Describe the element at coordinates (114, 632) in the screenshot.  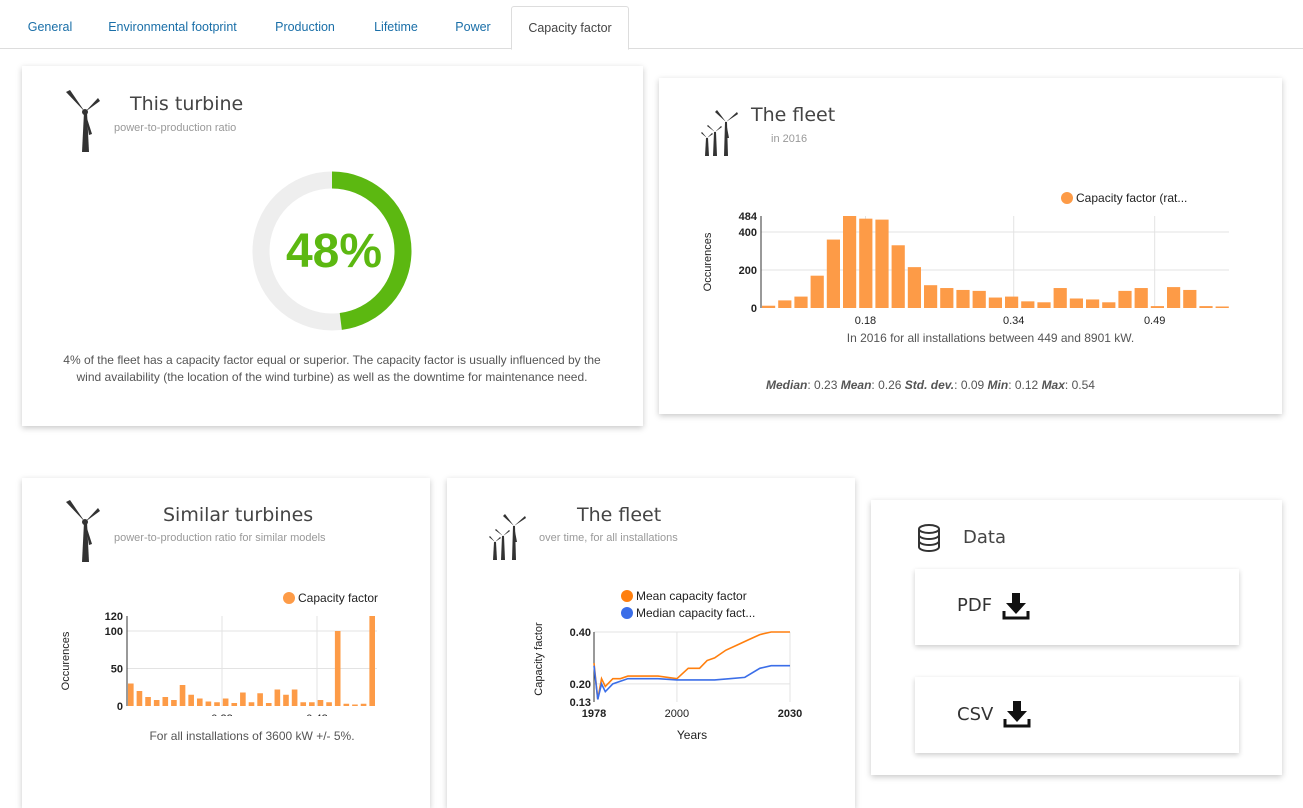
I see `y-tick-label: 100` at that location.